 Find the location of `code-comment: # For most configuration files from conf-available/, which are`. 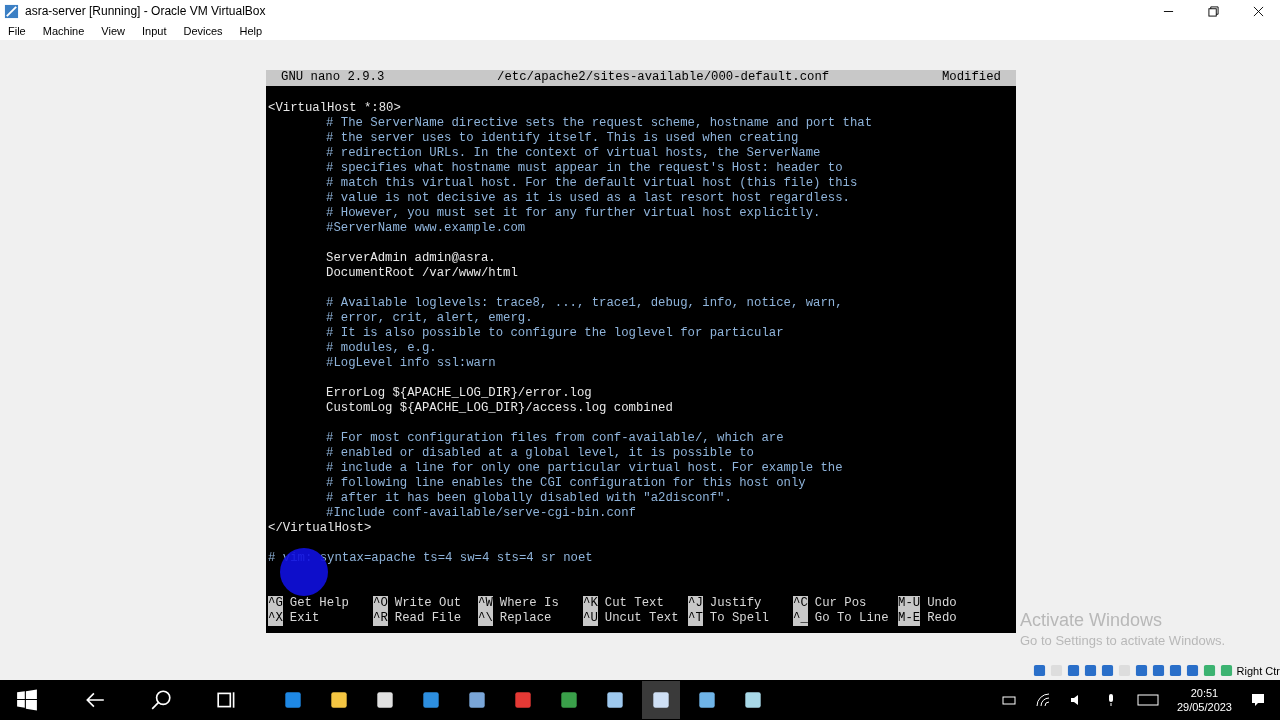

code-comment: # For most configuration files from conf-available/, which are is located at coordinates (555, 438).